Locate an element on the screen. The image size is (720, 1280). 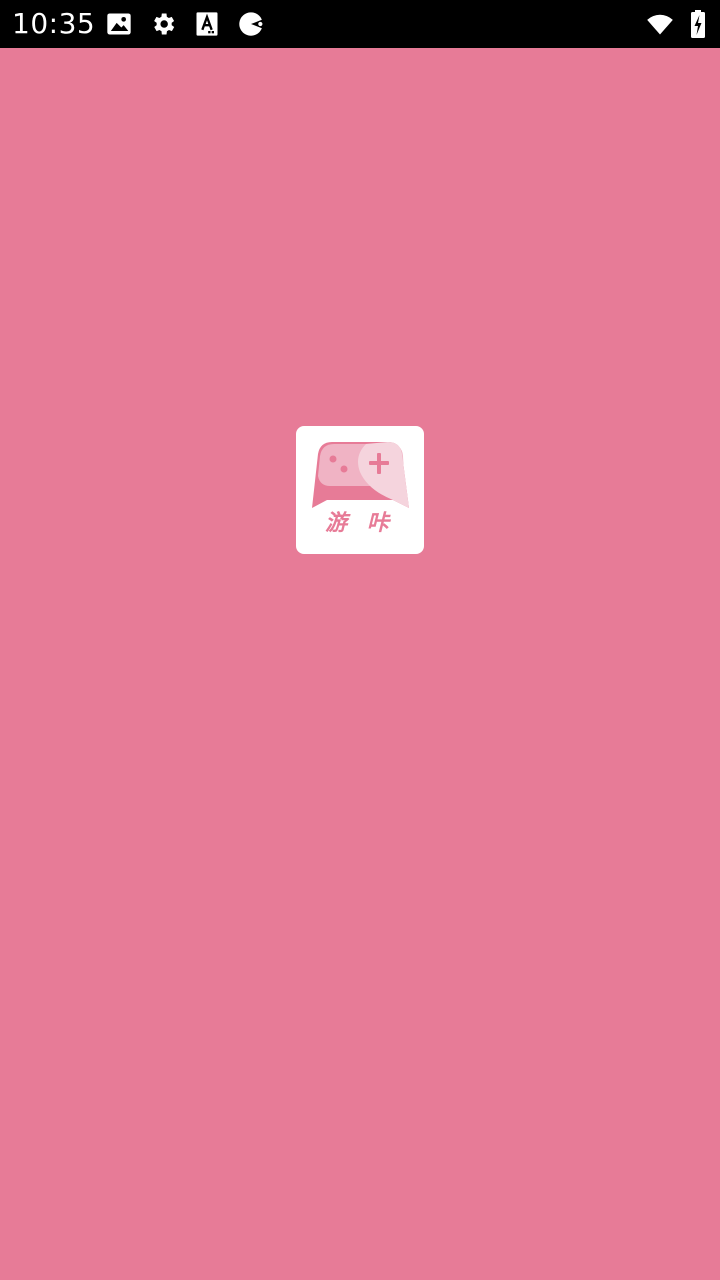
status-bar: 10:35 is located at coordinates (360, 24).